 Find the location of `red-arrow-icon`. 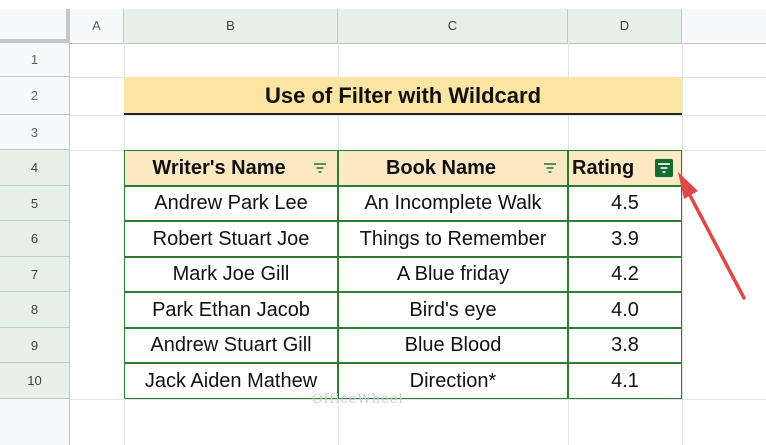

red-arrow-icon is located at coordinates (712, 236).